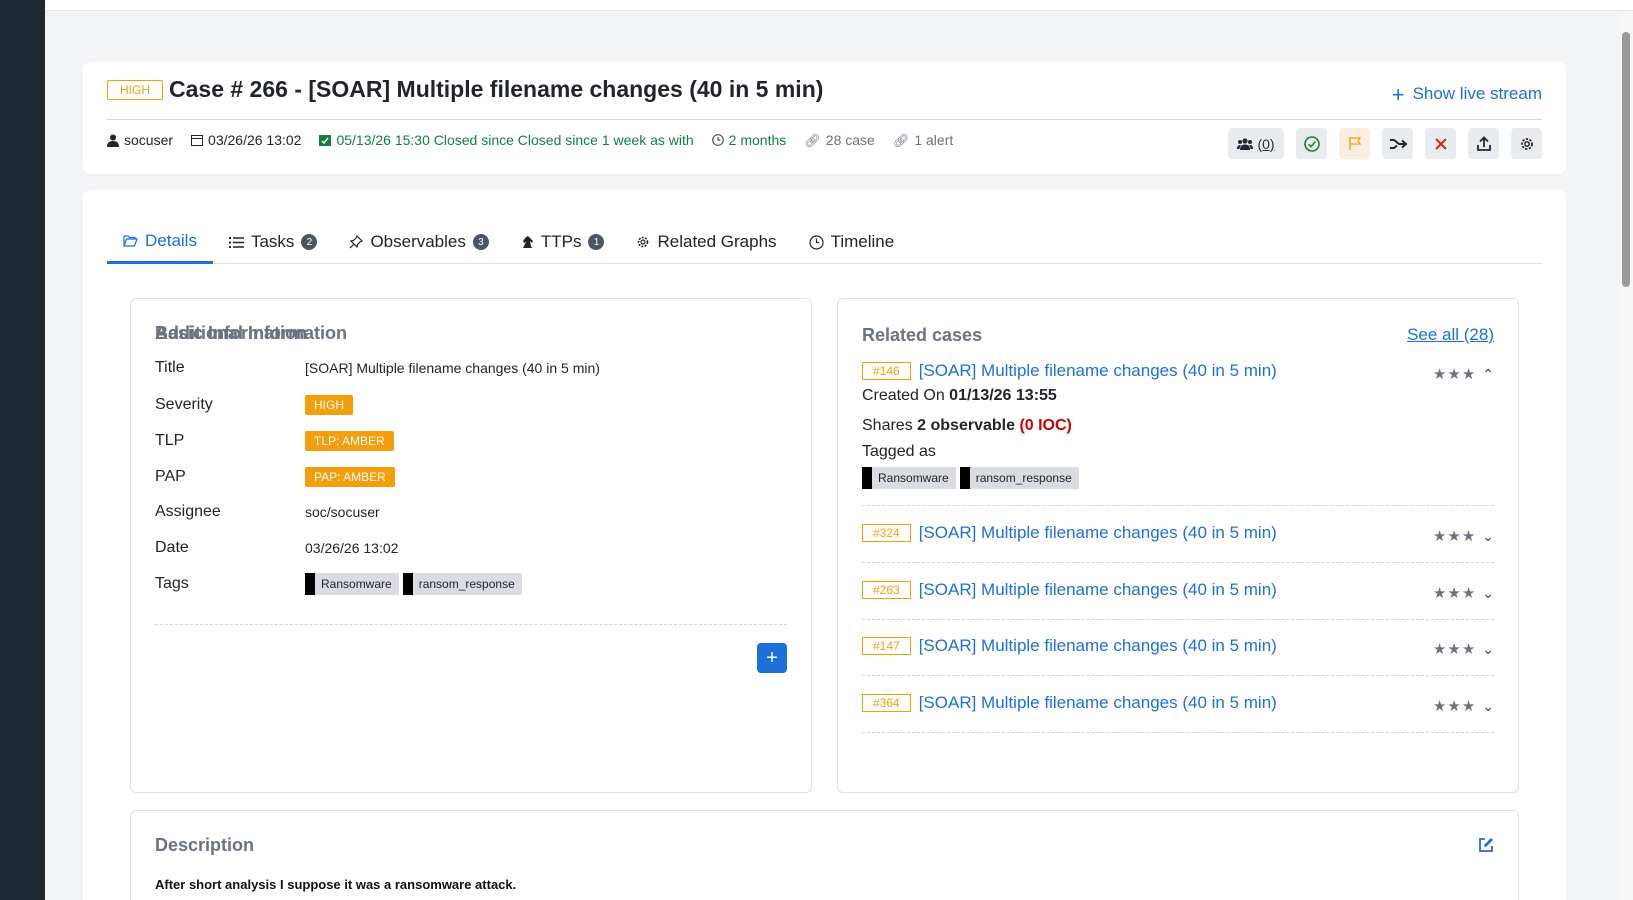  Describe the element at coordinates (1626, 455) in the screenshot. I see `scrollbar` at that location.